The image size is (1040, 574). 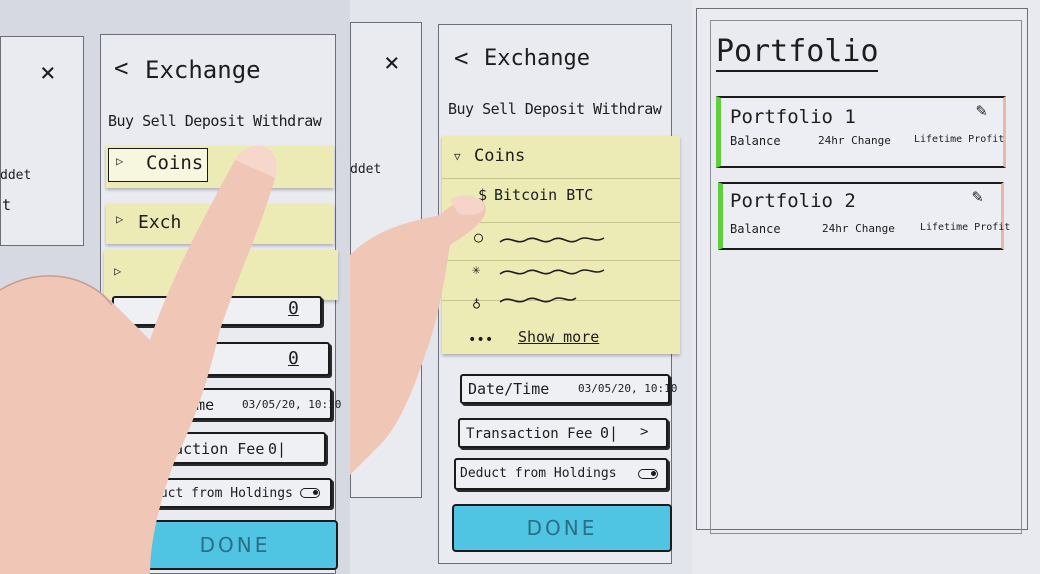 What do you see at coordinates (537, 58) in the screenshot?
I see `panel2-title: Exchange` at bounding box center [537, 58].